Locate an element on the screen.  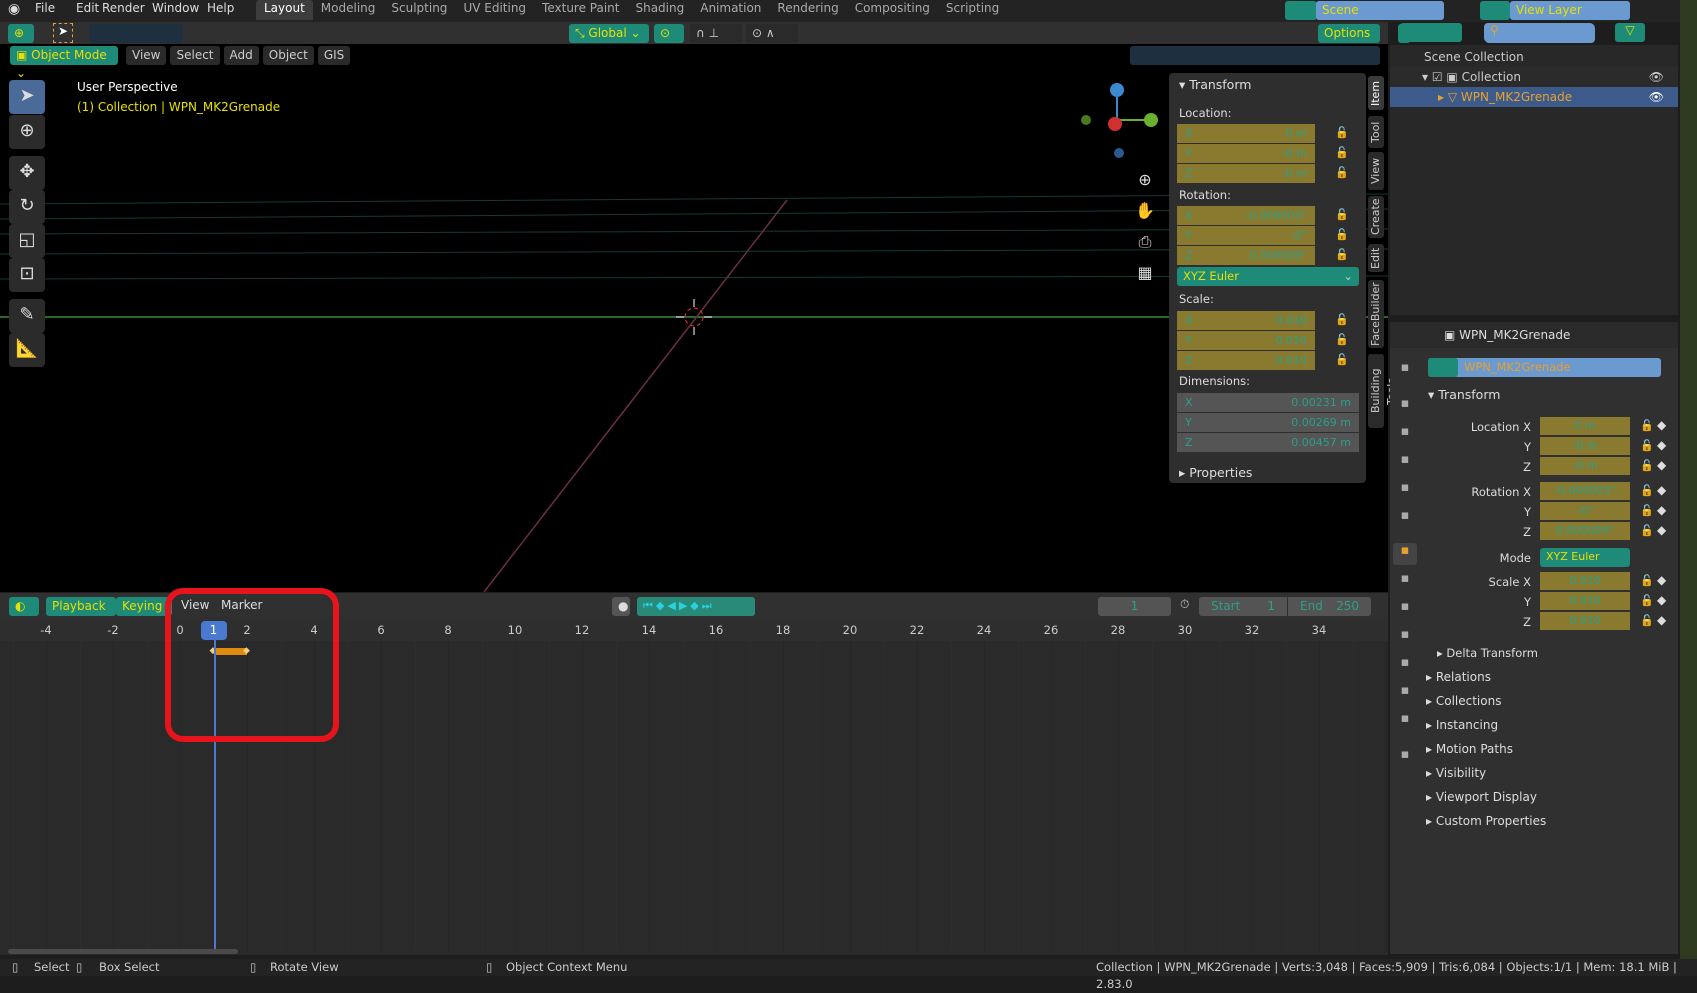
outliner-collection: ▾ ☑ ▣ Collection 👁 is located at coordinates (1534, 77).